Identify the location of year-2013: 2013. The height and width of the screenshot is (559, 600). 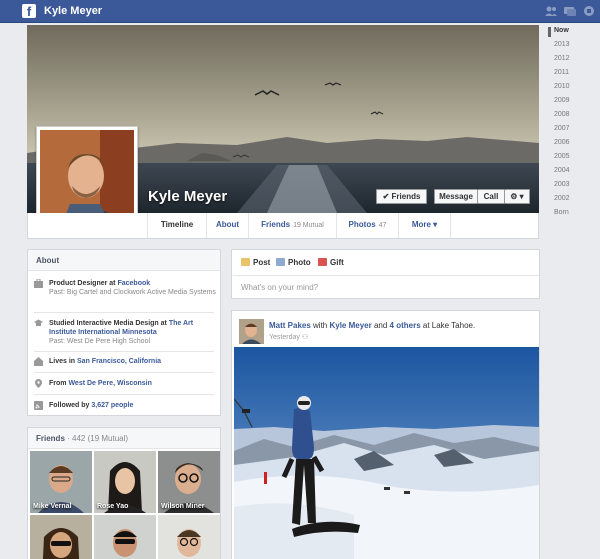
(562, 44).